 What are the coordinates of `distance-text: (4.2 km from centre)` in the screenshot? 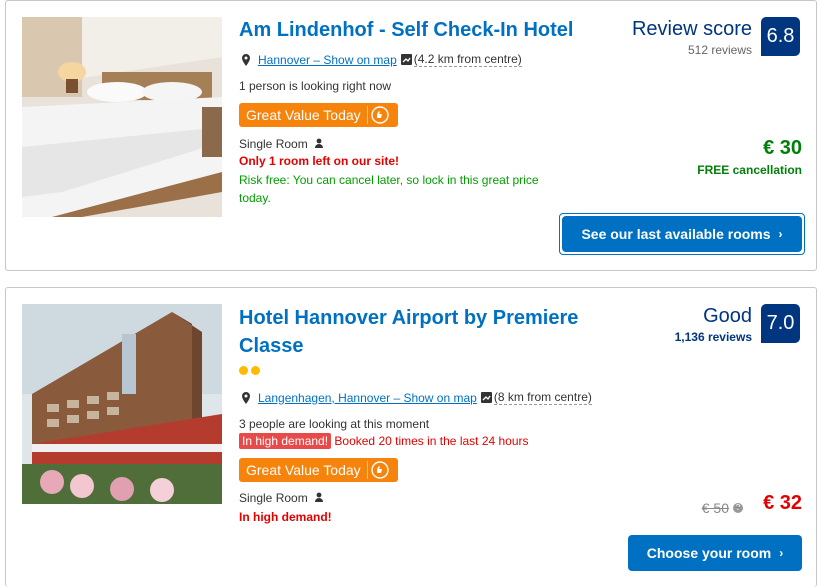 It's located at (467, 59).